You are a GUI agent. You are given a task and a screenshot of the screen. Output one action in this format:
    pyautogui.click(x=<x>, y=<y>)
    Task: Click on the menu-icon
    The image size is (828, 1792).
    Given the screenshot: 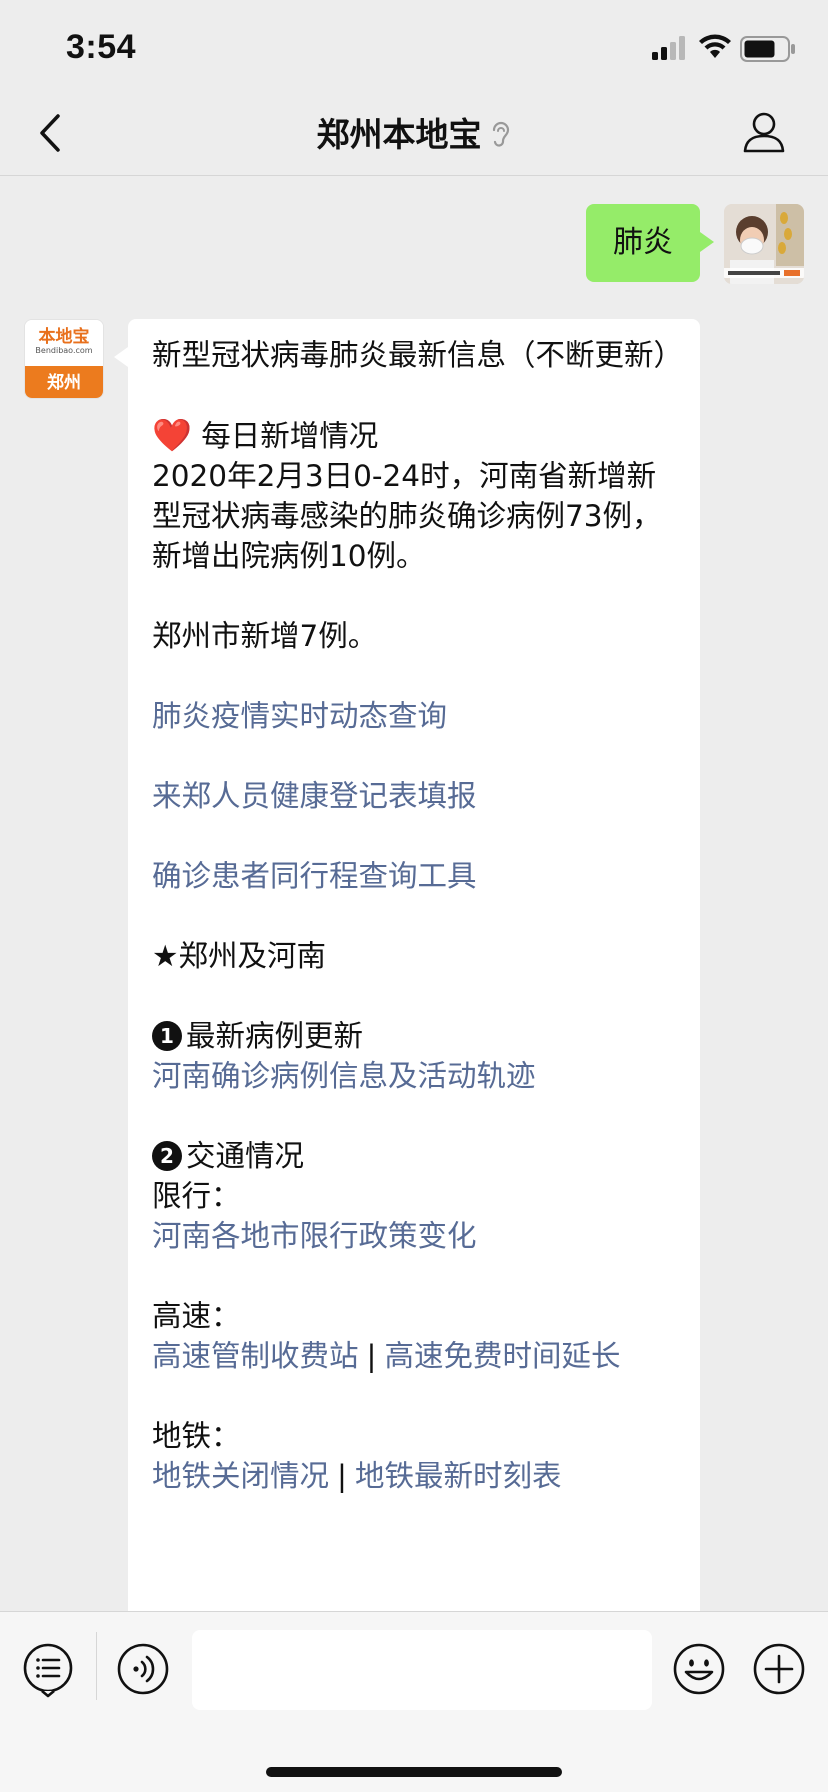 What is the action you would take?
    pyautogui.click(x=48, y=1670)
    